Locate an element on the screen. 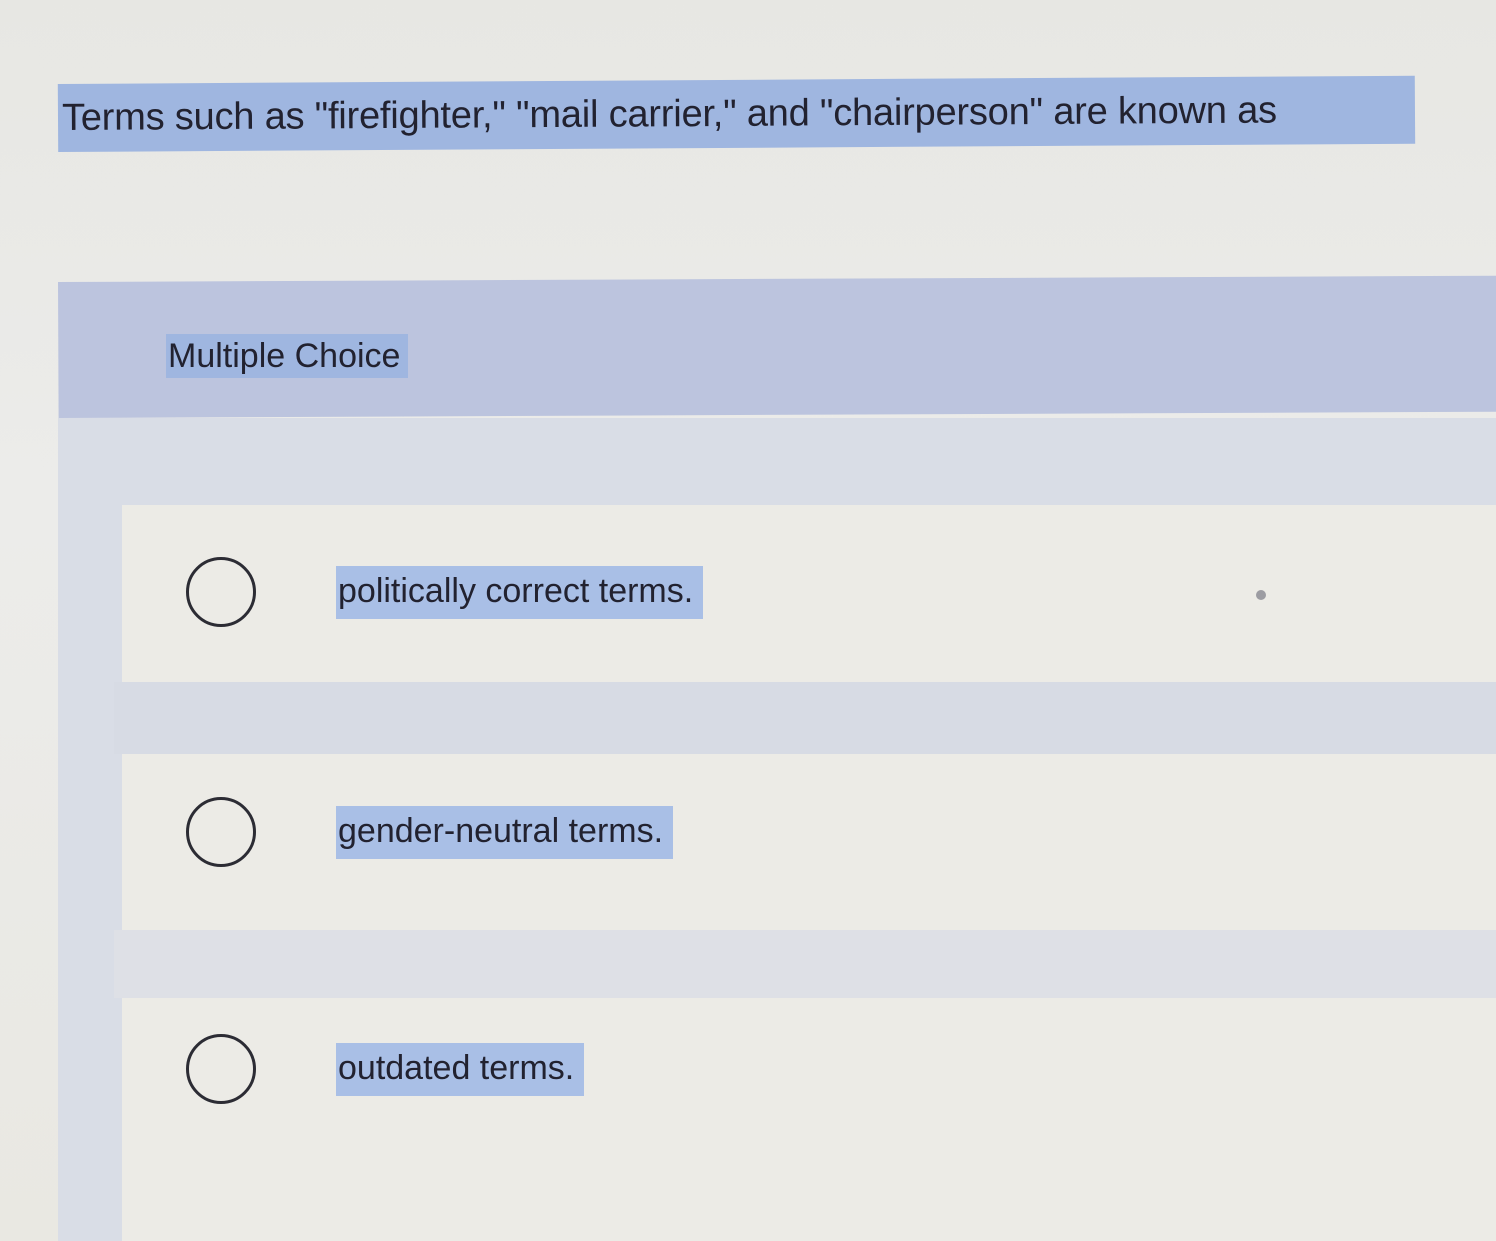 Image resolution: width=1496 pixels, height=1241 pixels. answer-option-gender-neutral: gender-neutral terms. is located at coordinates (430, 832).